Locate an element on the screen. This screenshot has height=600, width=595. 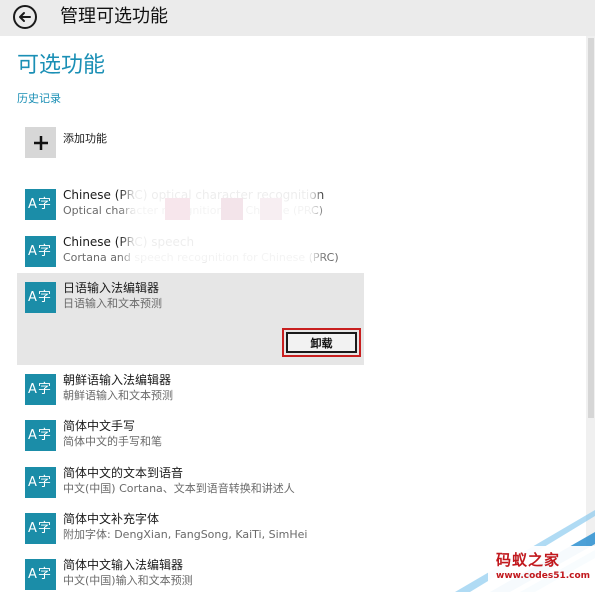
feature-item-handwriting: A字 简体中文手写 简体中文的手写和笔 is located at coordinates (190, 439).